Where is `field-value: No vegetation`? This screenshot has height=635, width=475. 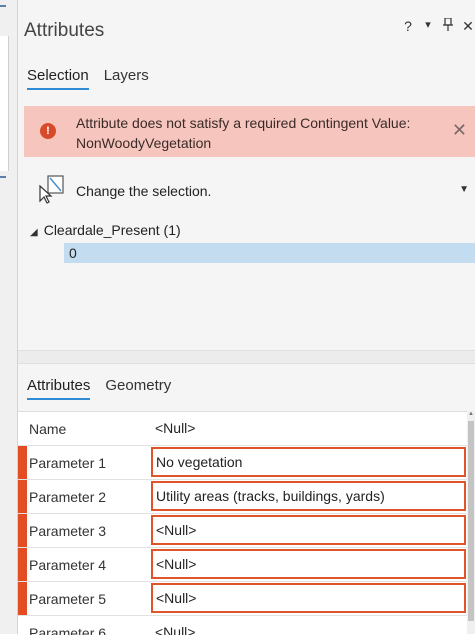 field-value: No vegetation is located at coordinates (308, 462).